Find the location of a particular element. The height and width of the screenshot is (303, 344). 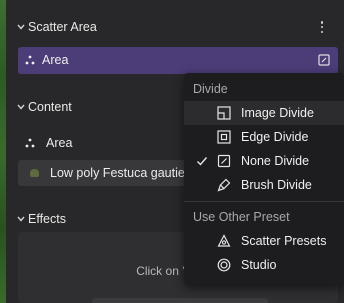

section-title: Effects is located at coordinates (47, 219).